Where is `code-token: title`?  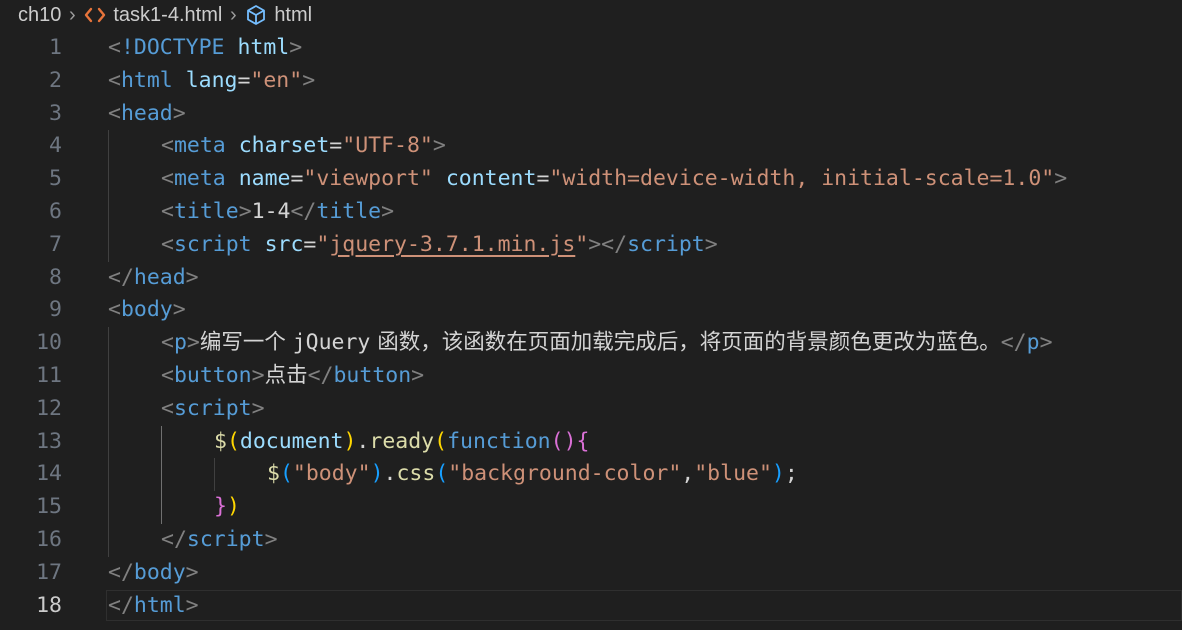
code-token: title is located at coordinates (206, 211).